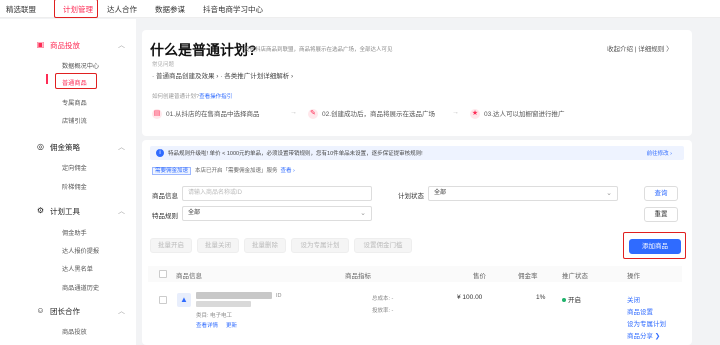 This screenshot has height=345, width=720. Describe the element at coordinates (21, 9) in the screenshot. I see `nav-jingxuan: 精选联盟` at that location.